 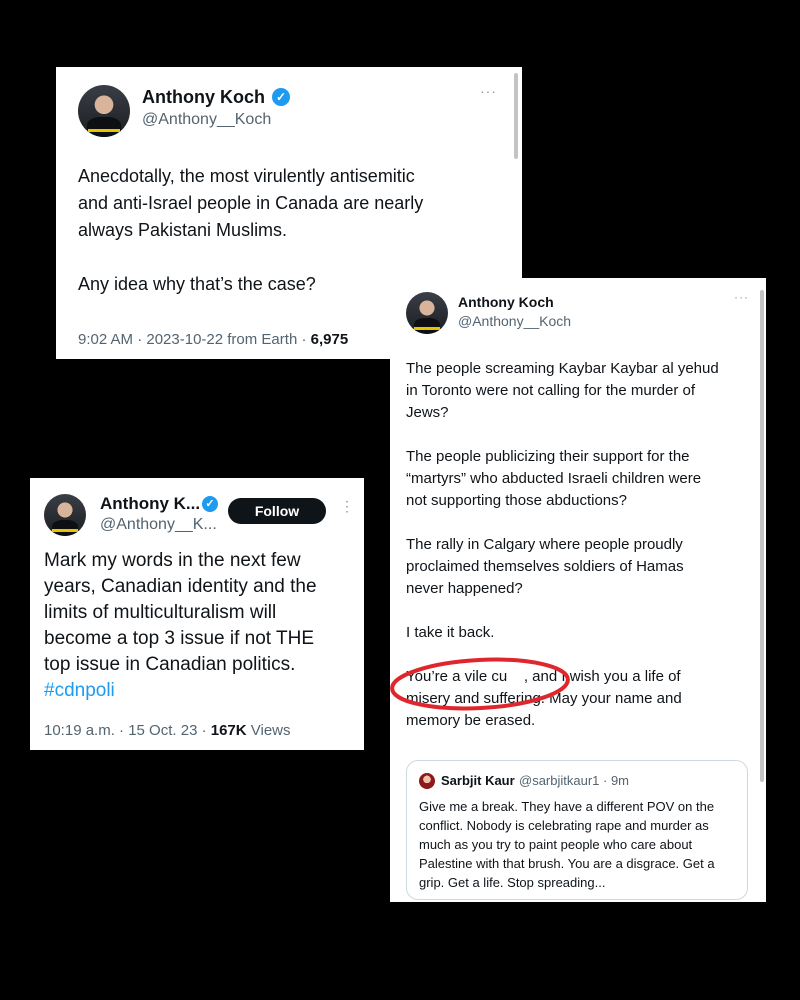 I want to click on tweet-timestamp: 9:02 AM · 2023-10-22 from Earth ·, so click(x=194, y=339).